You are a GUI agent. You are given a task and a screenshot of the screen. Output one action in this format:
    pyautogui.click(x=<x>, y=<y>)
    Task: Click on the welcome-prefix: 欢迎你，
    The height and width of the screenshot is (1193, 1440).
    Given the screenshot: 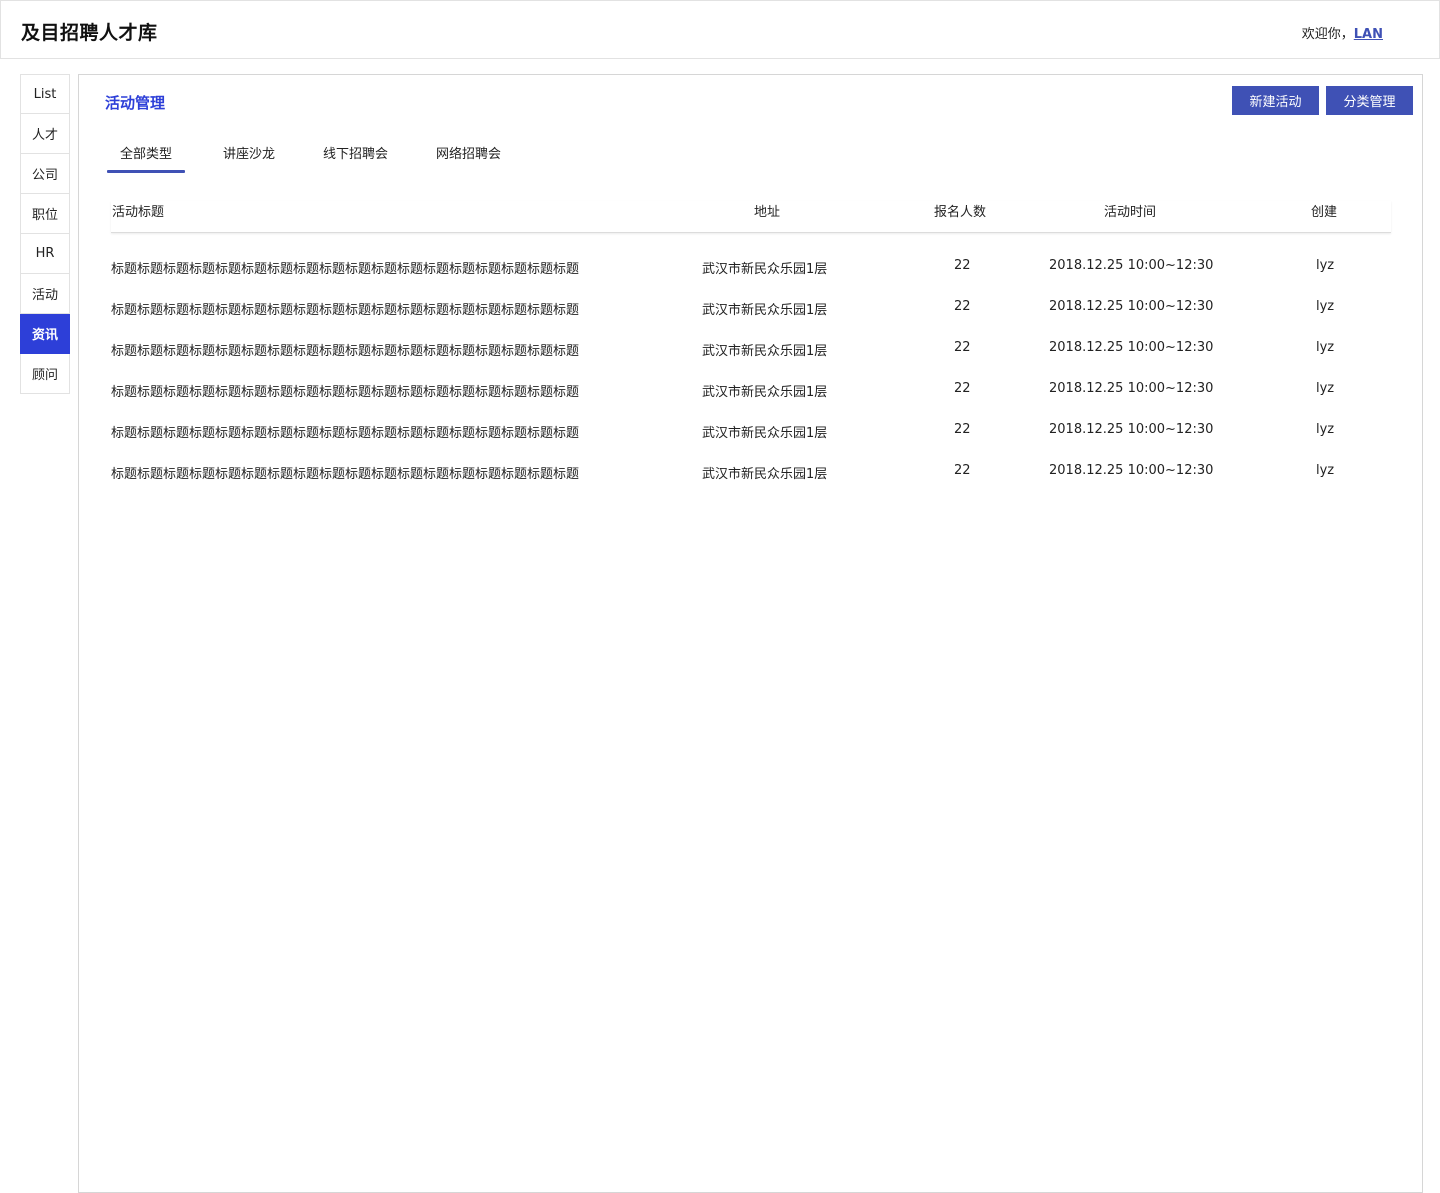 What is the action you would take?
    pyautogui.click(x=1327, y=34)
    